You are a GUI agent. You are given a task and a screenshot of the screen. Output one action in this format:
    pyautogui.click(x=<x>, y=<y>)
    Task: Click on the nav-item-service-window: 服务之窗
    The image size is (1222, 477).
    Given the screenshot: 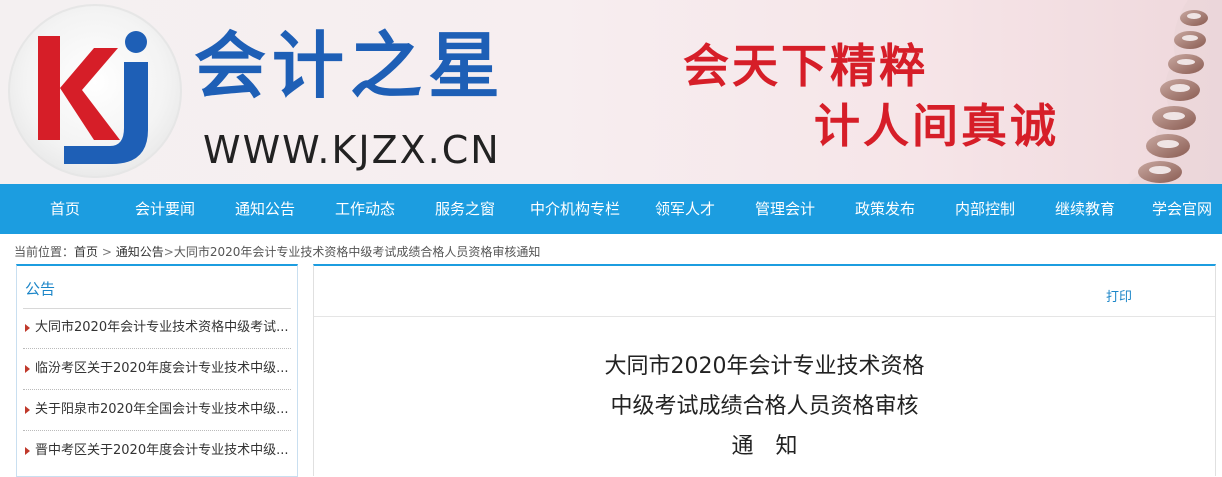 What is the action you would take?
    pyautogui.click(x=465, y=209)
    